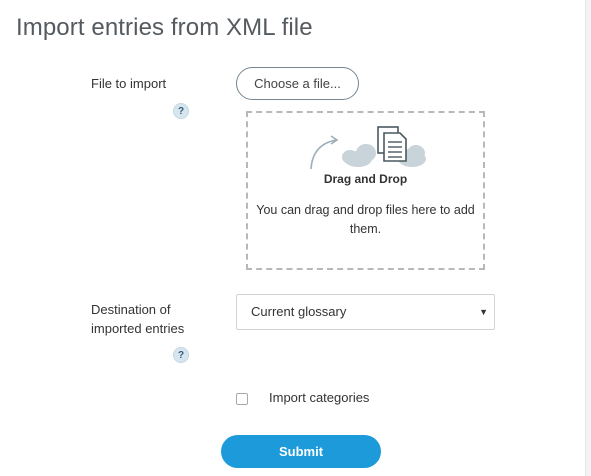 The height and width of the screenshot is (476, 591). Describe the element at coordinates (368, 149) in the screenshot. I see `file-upload-cloud-icon` at that location.